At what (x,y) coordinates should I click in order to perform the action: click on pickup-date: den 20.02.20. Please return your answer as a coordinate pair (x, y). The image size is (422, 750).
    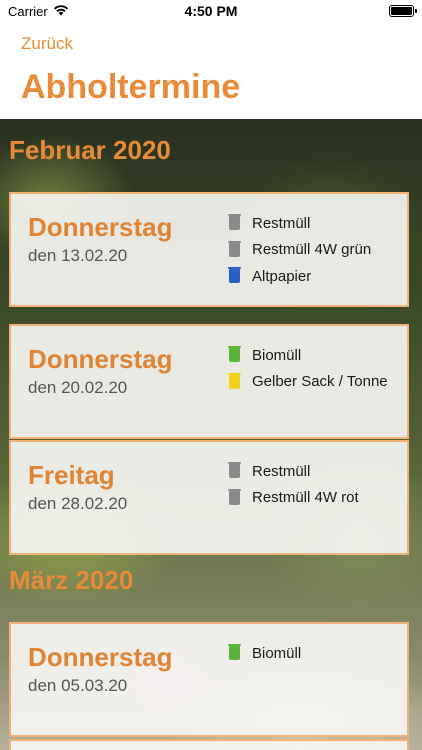
    Looking at the image, I should click on (78, 387).